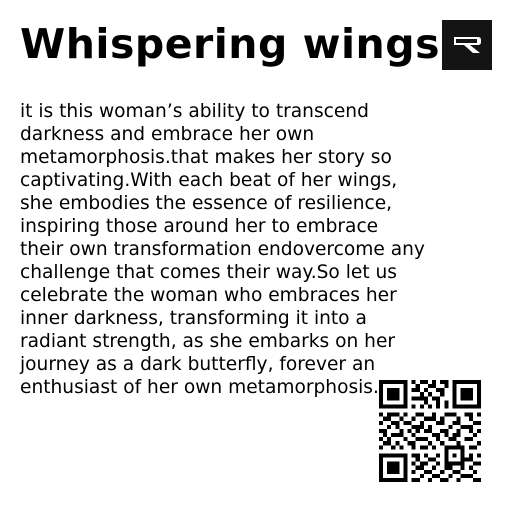 The image size is (512, 512). Describe the element at coordinates (208, 341) in the screenshot. I see `story-line: radiant strength, as she embarks on her` at that location.